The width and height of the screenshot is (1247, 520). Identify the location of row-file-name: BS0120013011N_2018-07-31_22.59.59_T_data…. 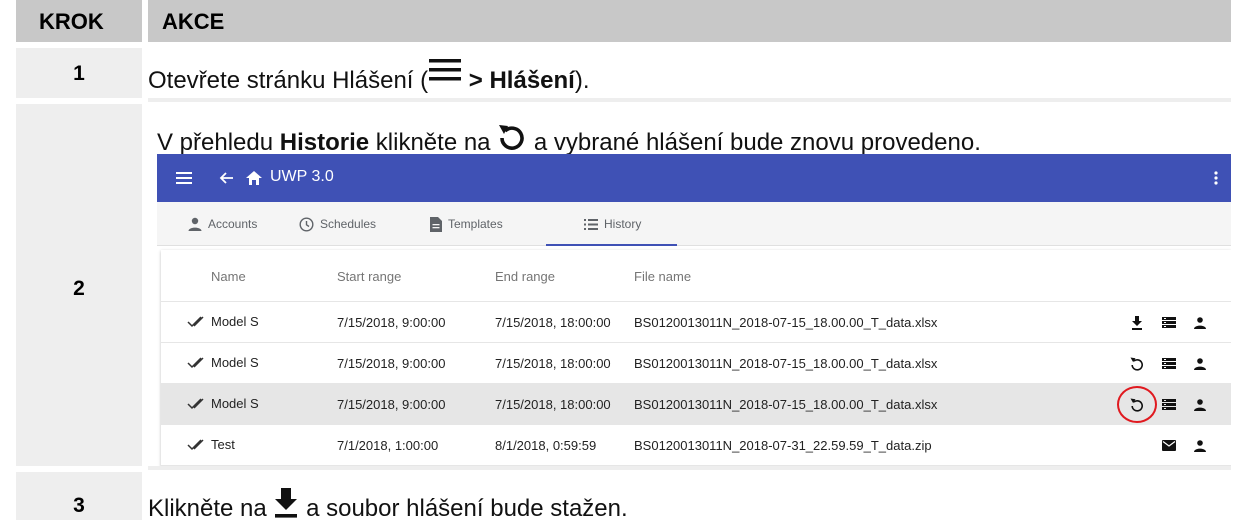
(783, 445).